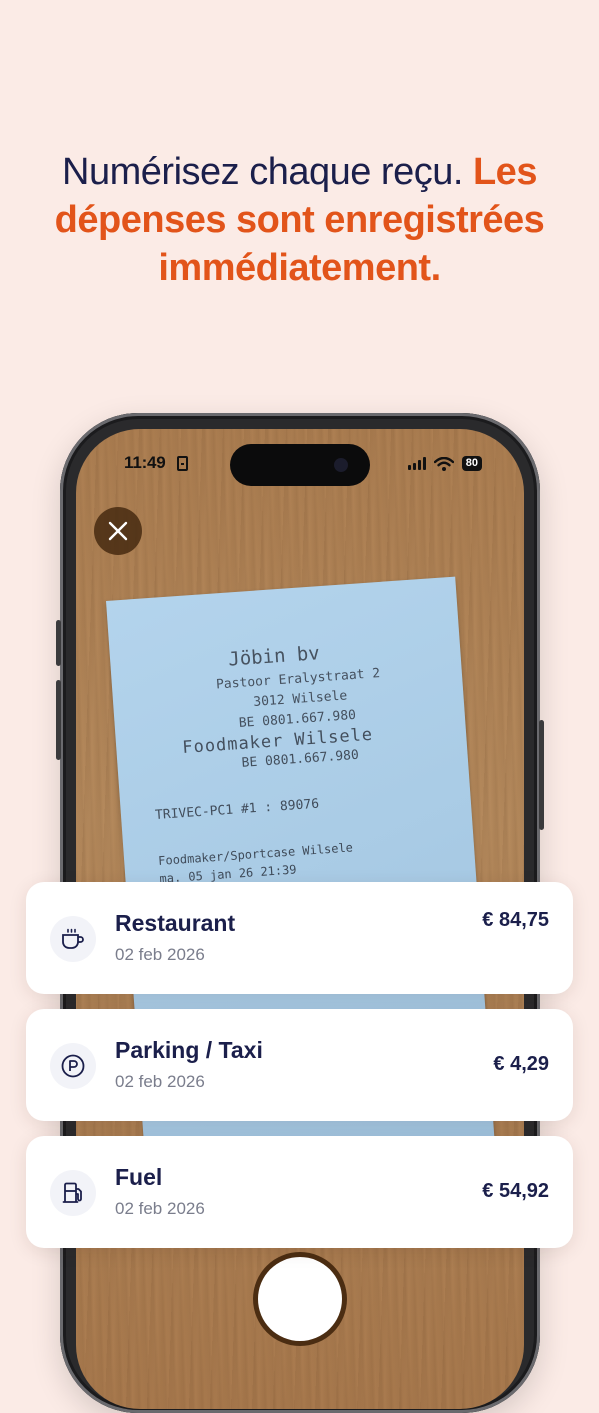 The image size is (599, 1413). What do you see at coordinates (299, 1065) in the screenshot?
I see `expense-card-parking-taxi: Parking / Taxi 02 feb 2026 € 4,29` at bounding box center [299, 1065].